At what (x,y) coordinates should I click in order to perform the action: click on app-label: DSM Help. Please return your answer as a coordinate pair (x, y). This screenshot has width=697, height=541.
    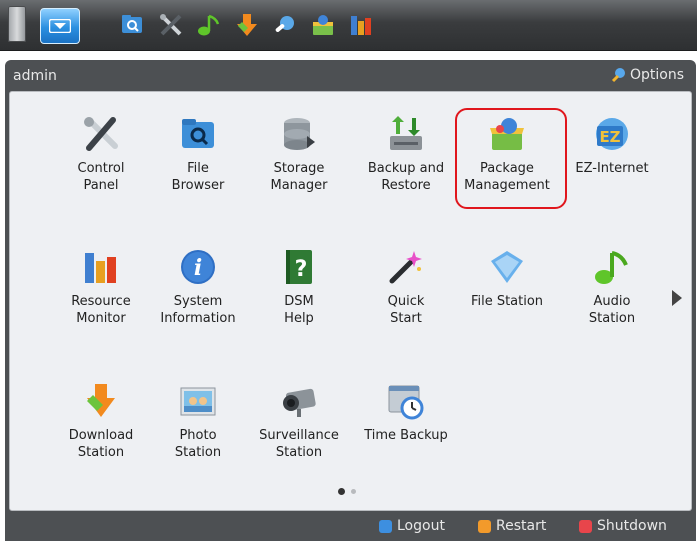
    Looking at the image, I should click on (299, 310).